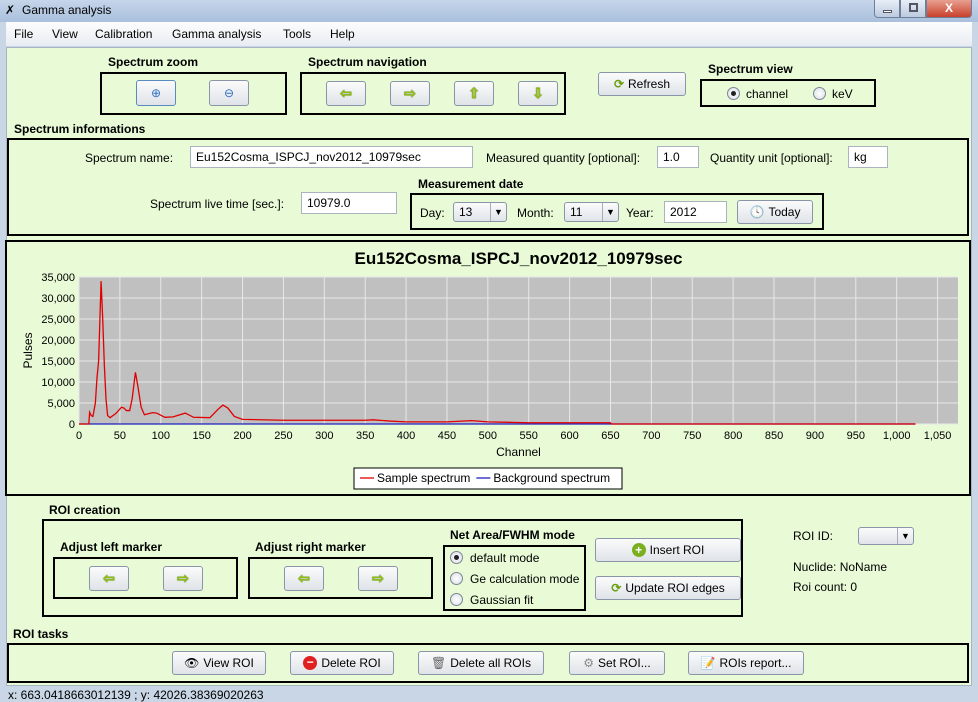 Image resolution: width=978 pixels, height=702 pixels. Describe the element at coordinates (733, 93) in the screenshot. I see `channel-radio` at that location.